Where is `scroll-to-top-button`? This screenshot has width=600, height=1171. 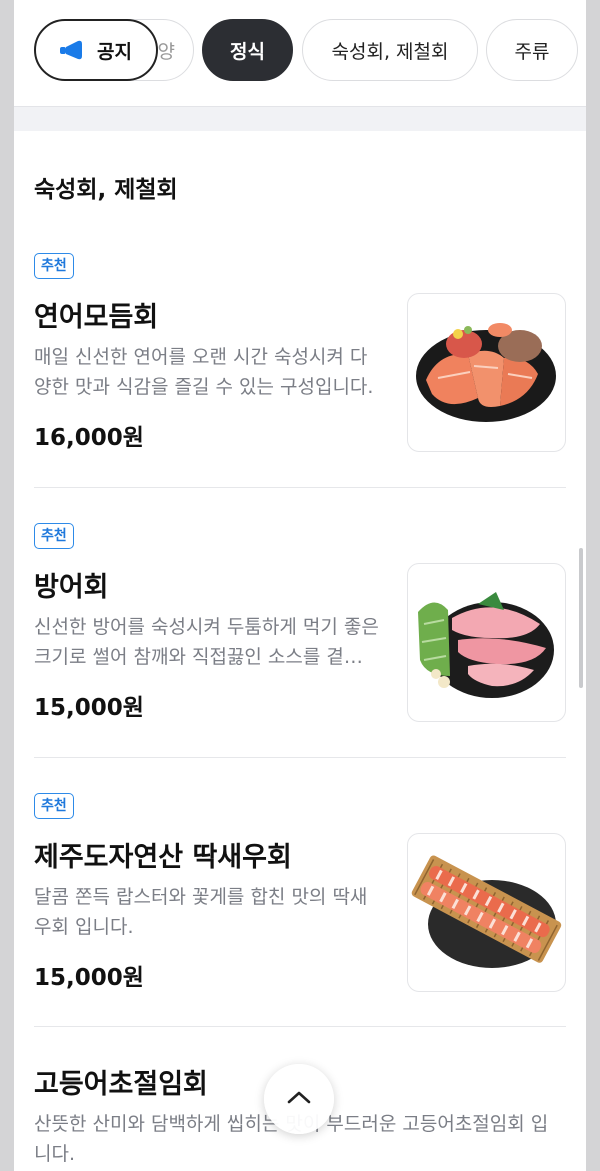
scroll-to-top-button is located at coordinates (299, 1099).